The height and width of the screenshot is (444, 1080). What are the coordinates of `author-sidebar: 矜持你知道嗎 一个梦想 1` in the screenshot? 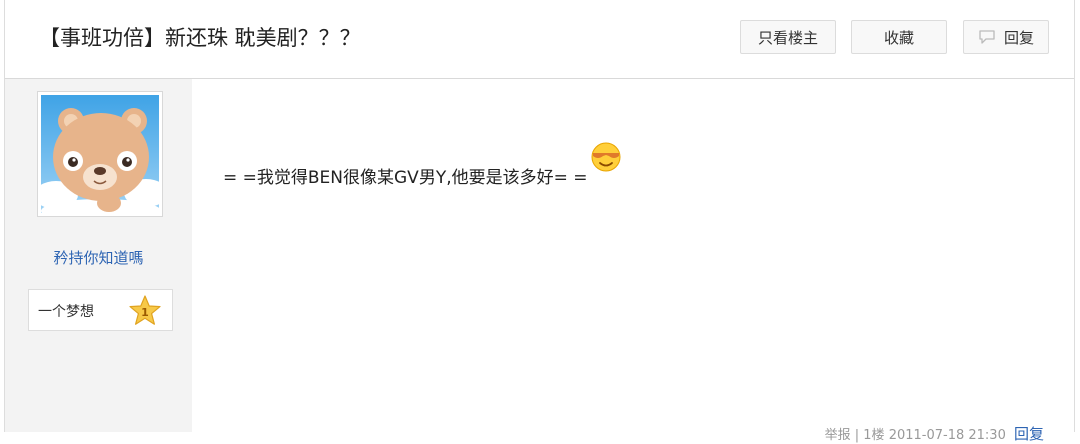 It's located at (98, 255).